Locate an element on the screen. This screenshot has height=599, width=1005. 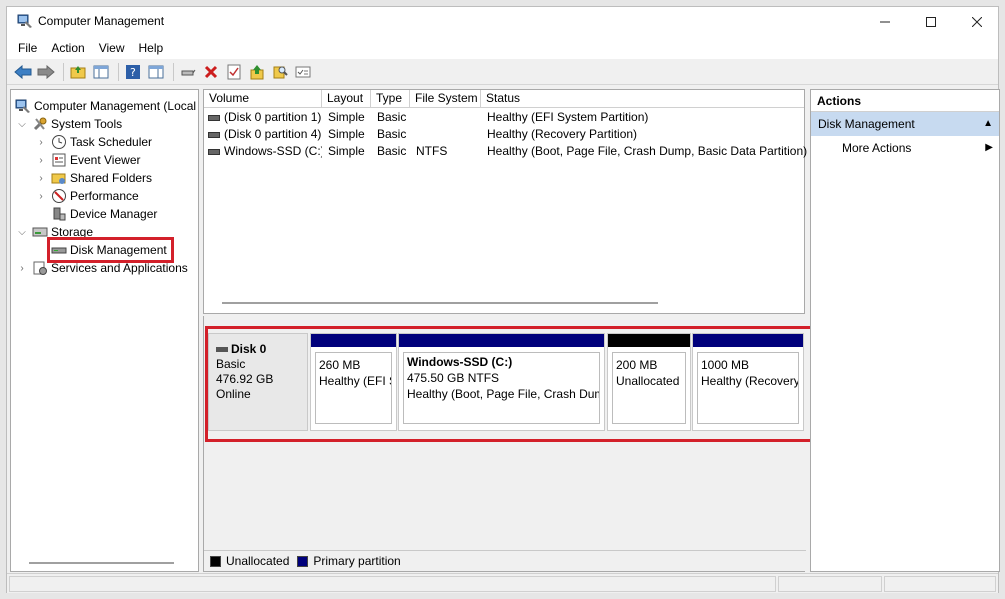
checklist-icon is located at coordinates (234, 72).